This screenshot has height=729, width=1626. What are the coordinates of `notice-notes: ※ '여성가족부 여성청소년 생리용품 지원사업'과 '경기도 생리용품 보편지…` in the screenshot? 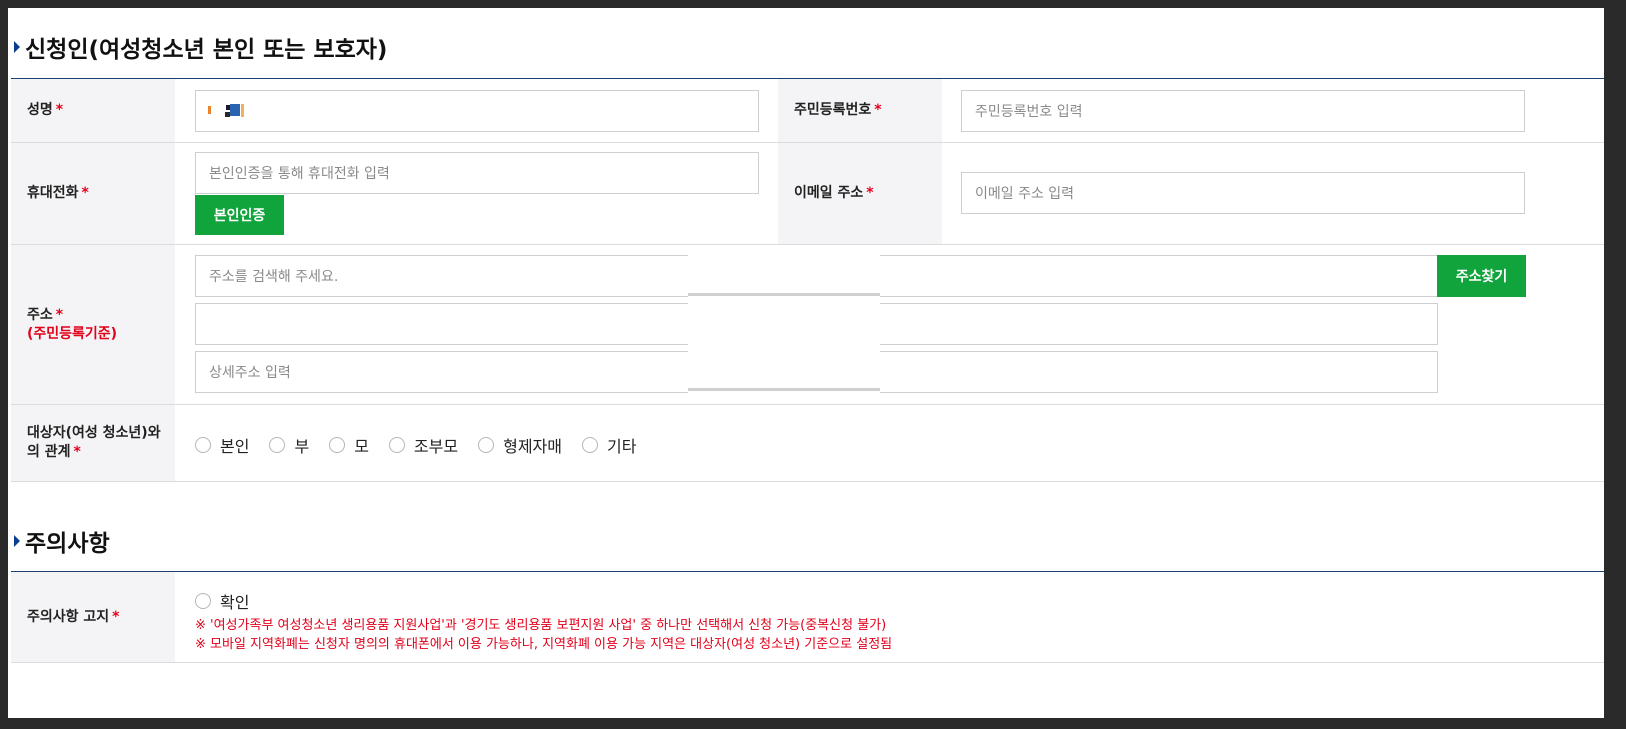 It's located at (885, 635).